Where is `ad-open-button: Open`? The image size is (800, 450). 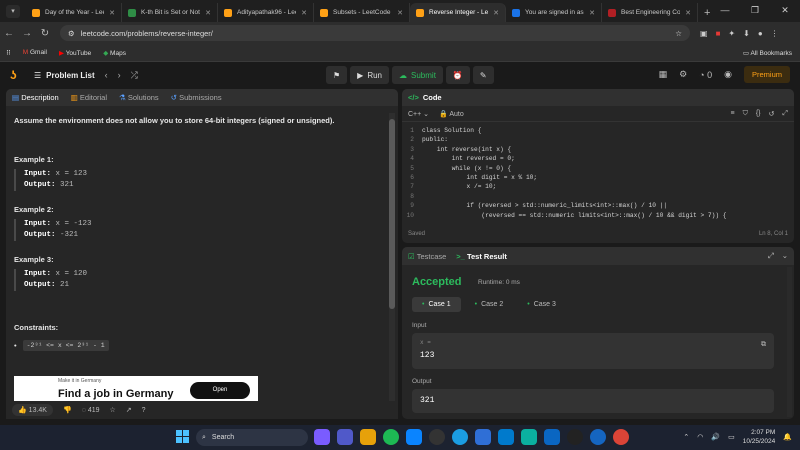 ad-open-button: Open is located at coordinates (220, 390).